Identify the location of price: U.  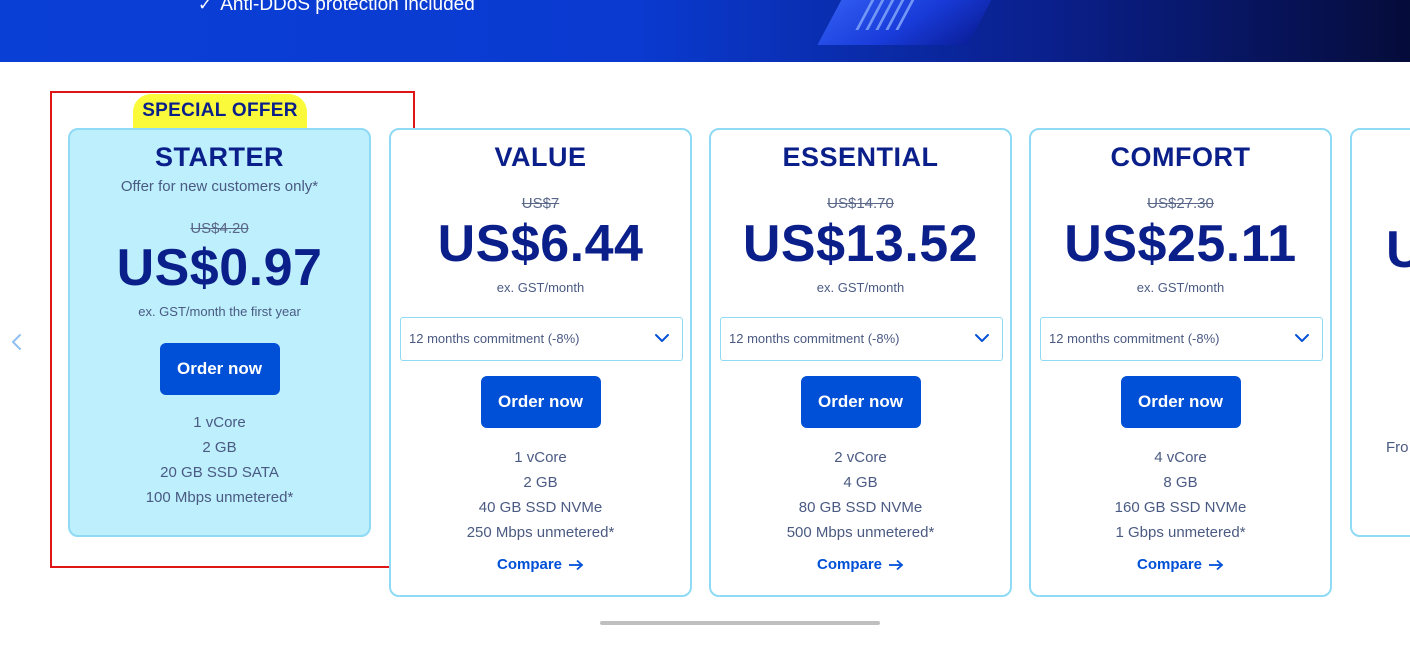
(1398, 250).